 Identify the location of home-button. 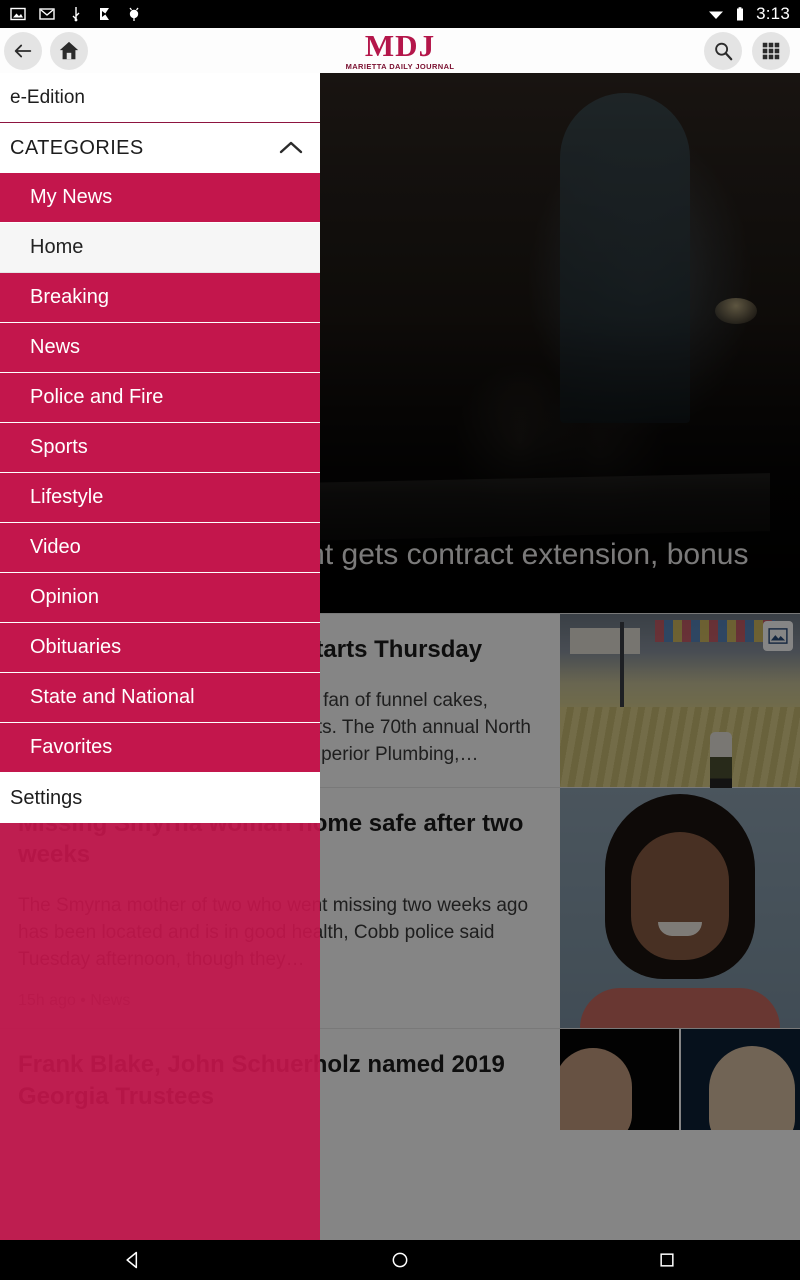
(69, 51).